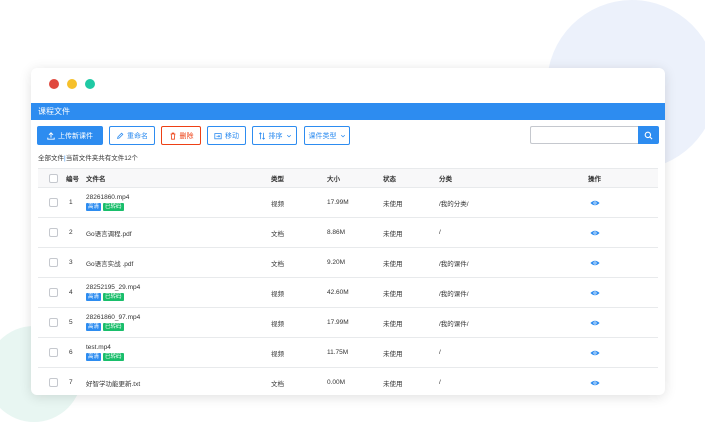 The width and height of the screenshot is (705, 434). What do you see at coordinates (338, 202) in the screenshot?
I see `row-size: 17.99M` at bounding box center [338, 202].